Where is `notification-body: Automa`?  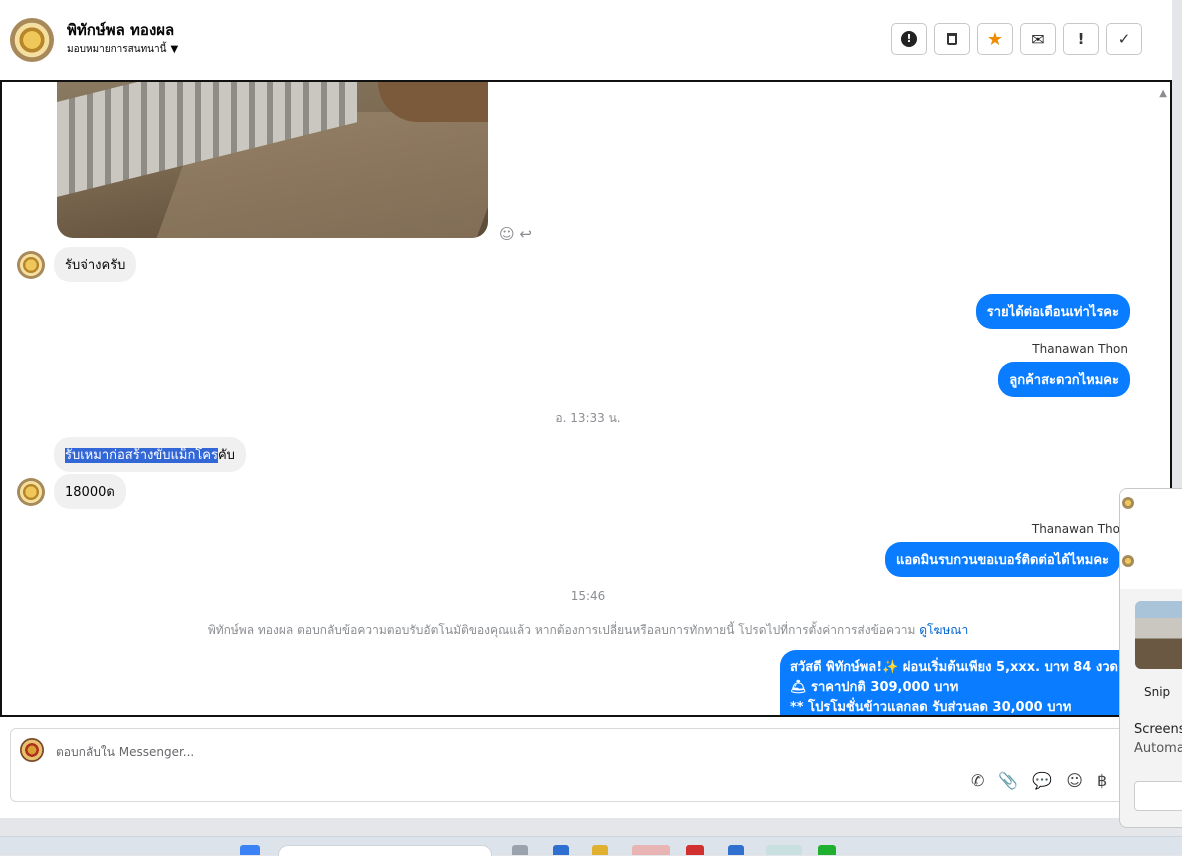 notification-body: Automa is located at coordinates (1158, 748).